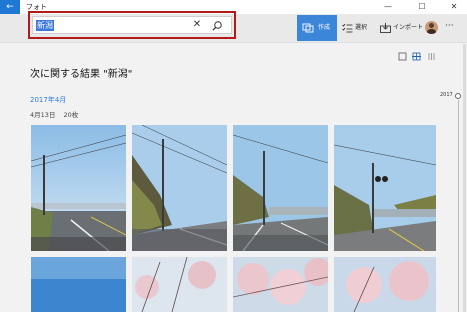 Image resolution: width=467 pixels, height=312 pixels. I want to click on grid-view-icon, so click(416, 53).